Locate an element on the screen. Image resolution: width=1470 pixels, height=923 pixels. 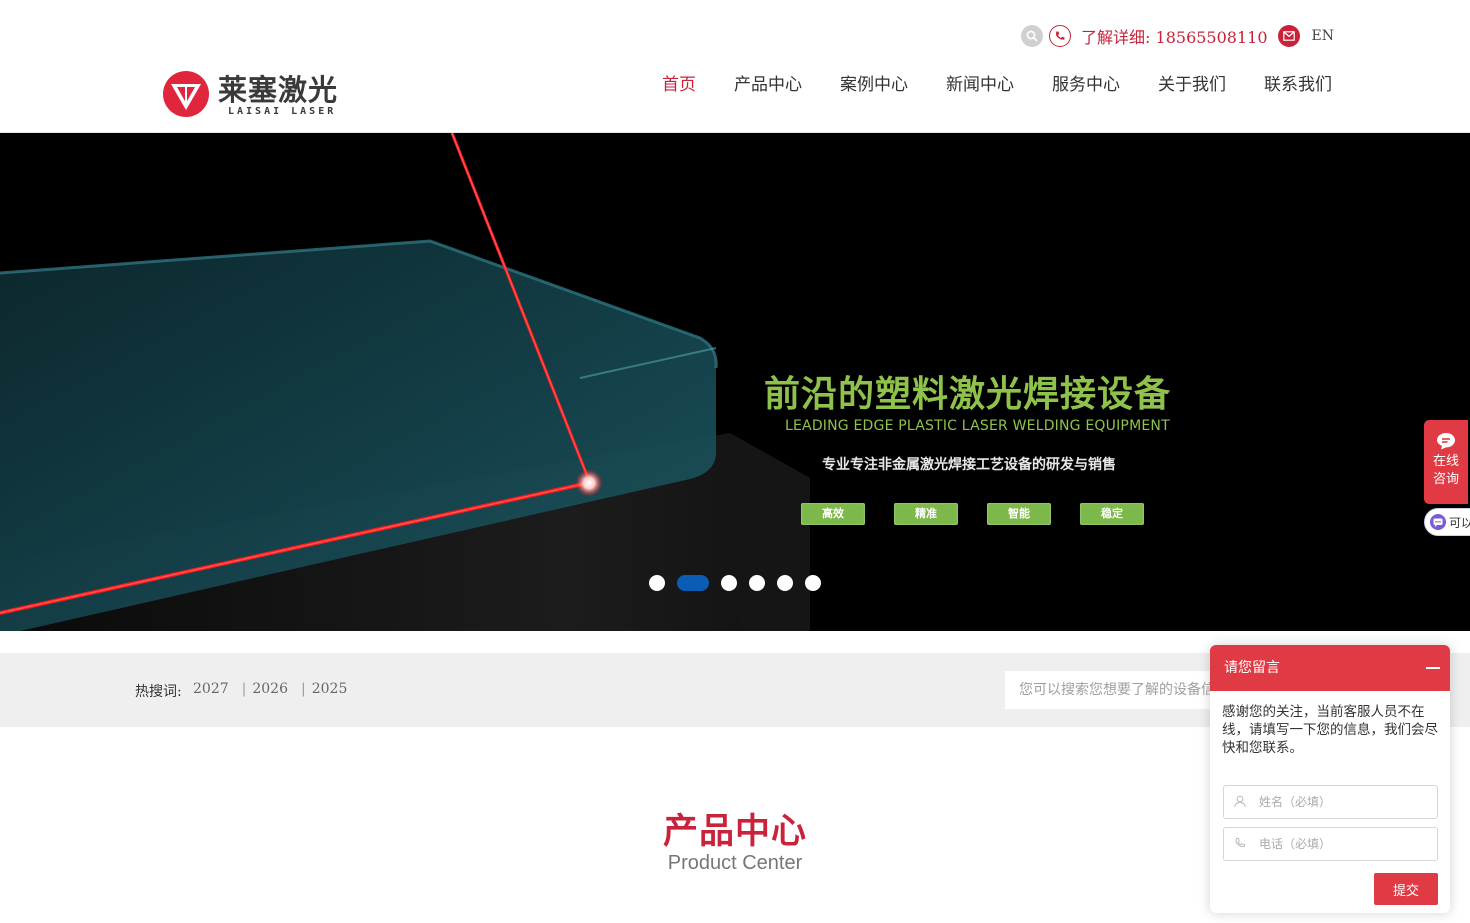
phone-number: 了解详细: 18565508110 is located at coordinates (1174, 36).